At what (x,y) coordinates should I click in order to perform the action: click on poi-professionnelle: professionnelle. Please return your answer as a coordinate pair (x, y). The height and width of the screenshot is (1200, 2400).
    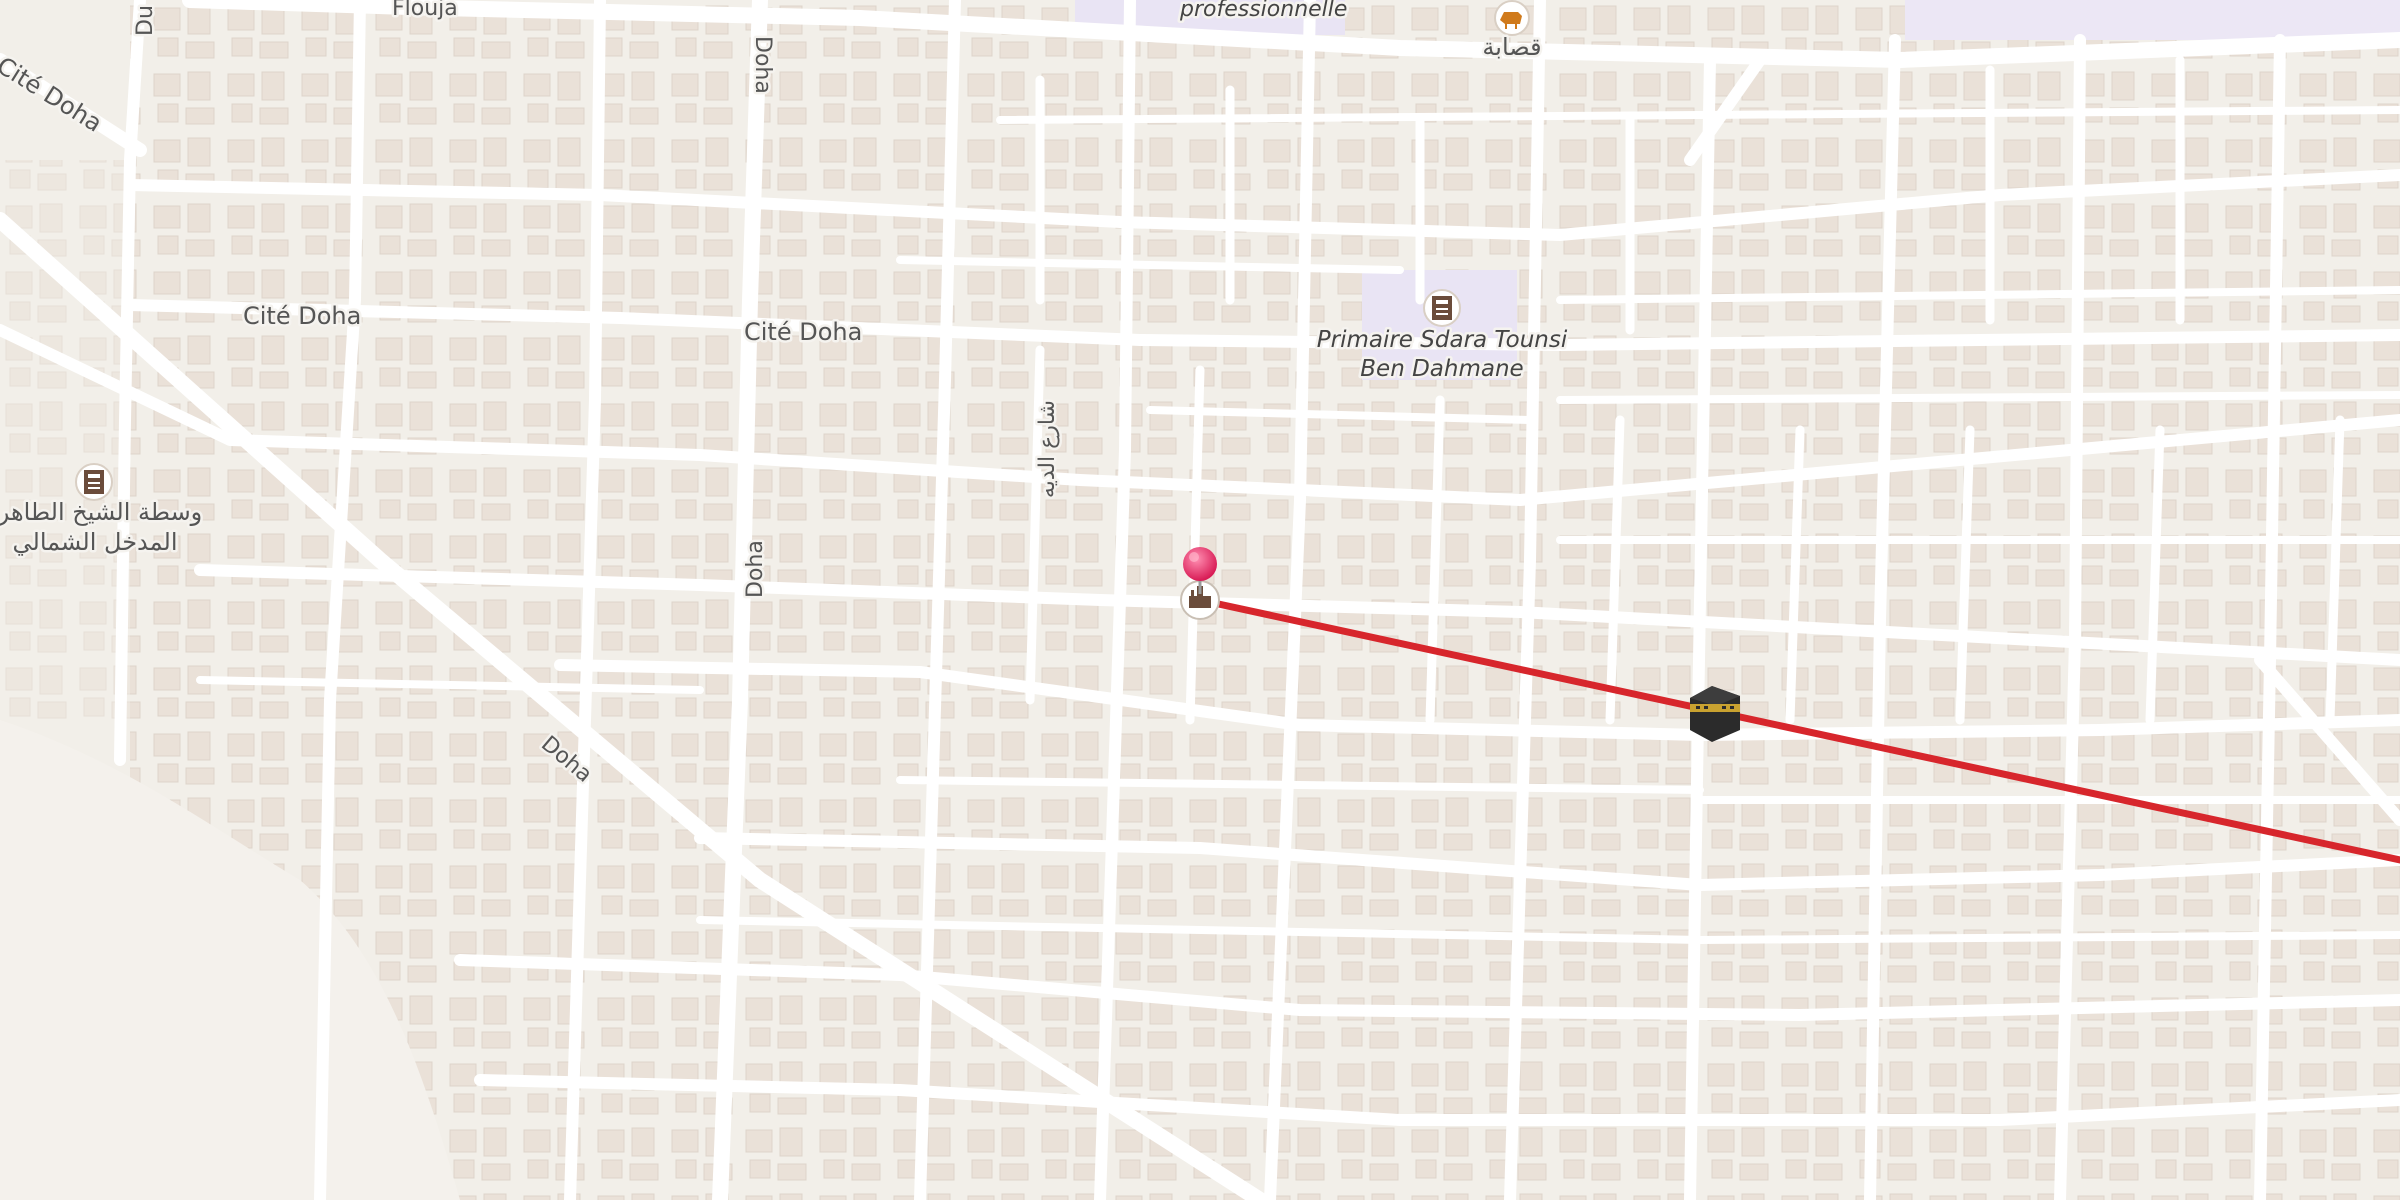
    Looking at the image, I should click on (1263, 12).